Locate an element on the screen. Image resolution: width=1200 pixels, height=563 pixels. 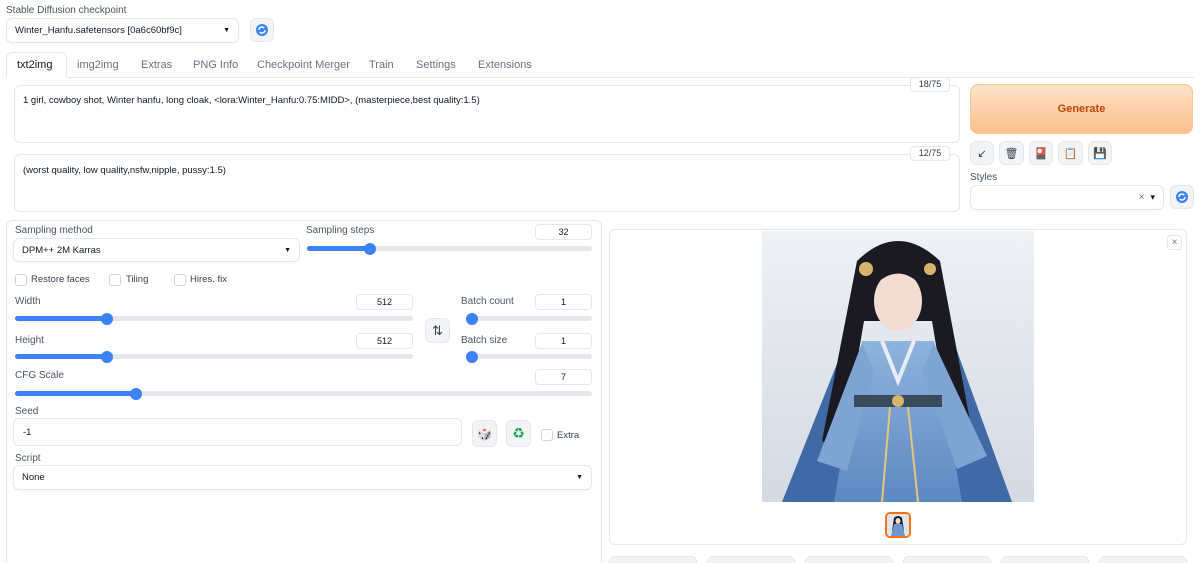
extra-checkbox is located at coordinates (547, 435).